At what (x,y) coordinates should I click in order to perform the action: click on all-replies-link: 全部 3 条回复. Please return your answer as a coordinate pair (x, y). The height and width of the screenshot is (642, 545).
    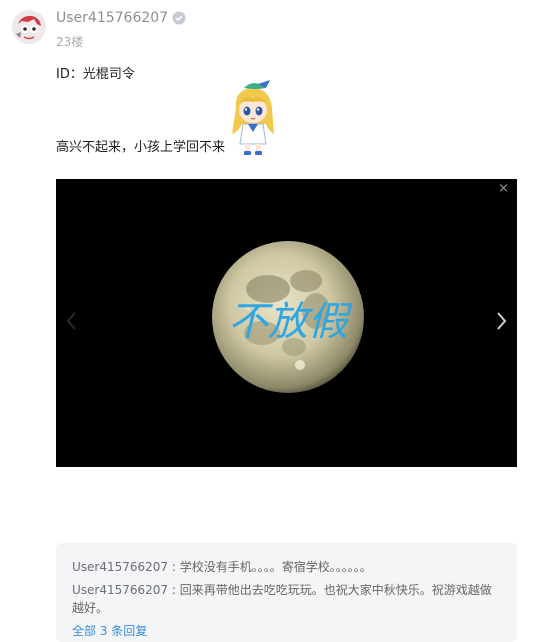
    Looking at the image, I should click on (109, 630).